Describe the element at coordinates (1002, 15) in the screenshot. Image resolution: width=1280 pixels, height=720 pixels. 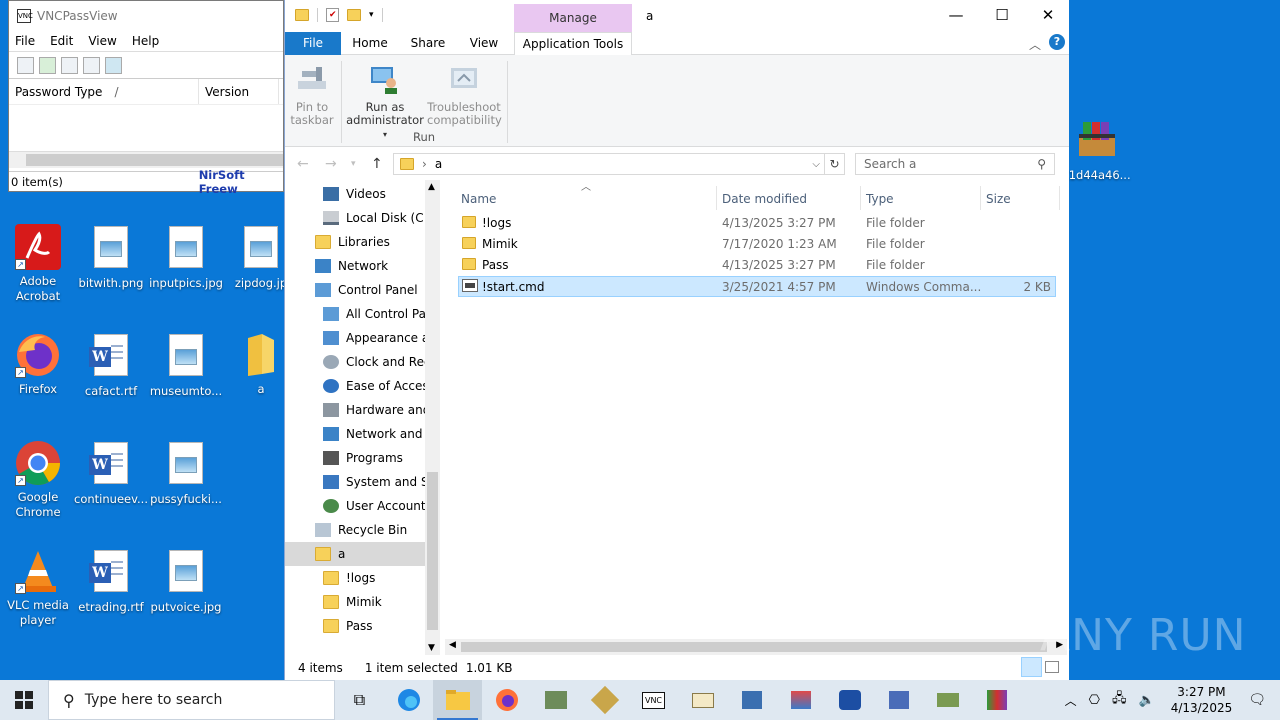
I see `maximize-button: ☐` at that location.